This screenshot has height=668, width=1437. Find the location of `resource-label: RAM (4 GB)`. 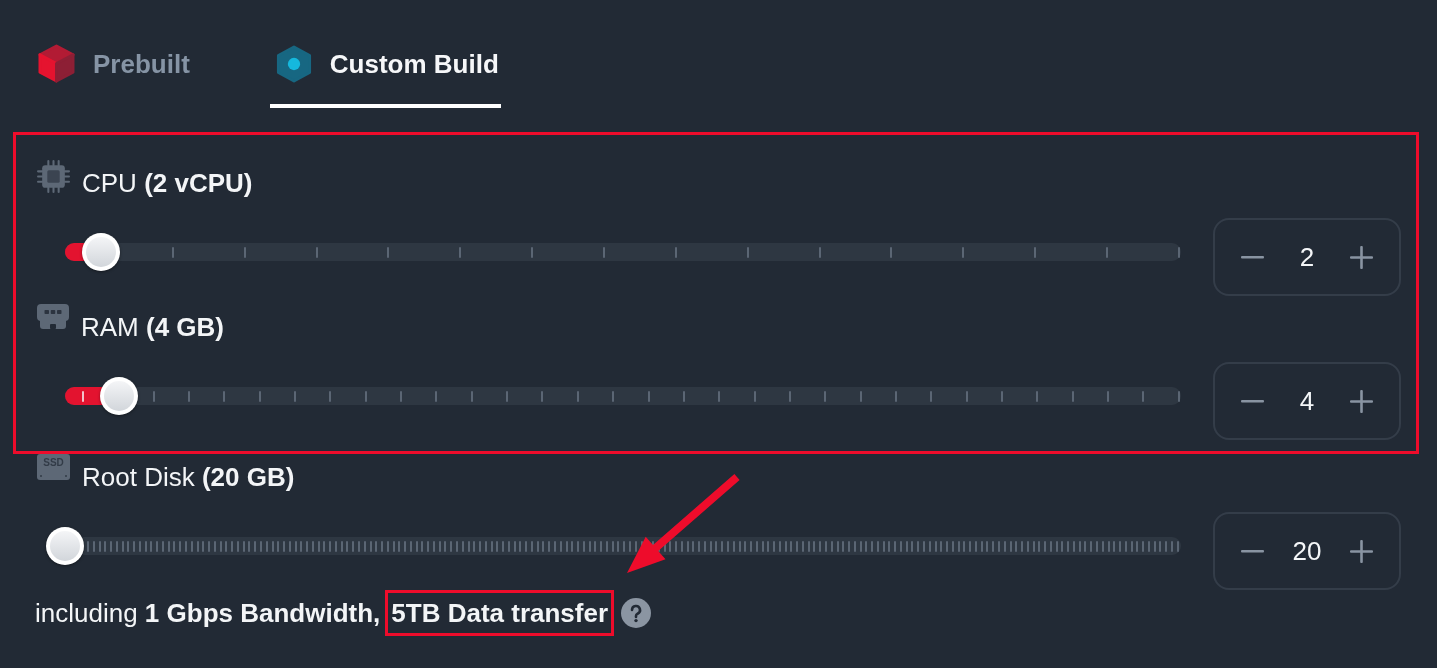

resource-label: RAM (4 GB) is located at coordinates (152, 326).